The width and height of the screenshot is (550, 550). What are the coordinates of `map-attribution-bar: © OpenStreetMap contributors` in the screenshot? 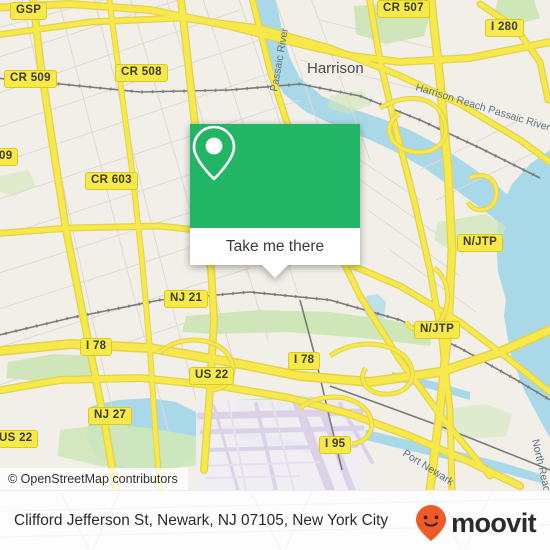 It's located at (94, 479).